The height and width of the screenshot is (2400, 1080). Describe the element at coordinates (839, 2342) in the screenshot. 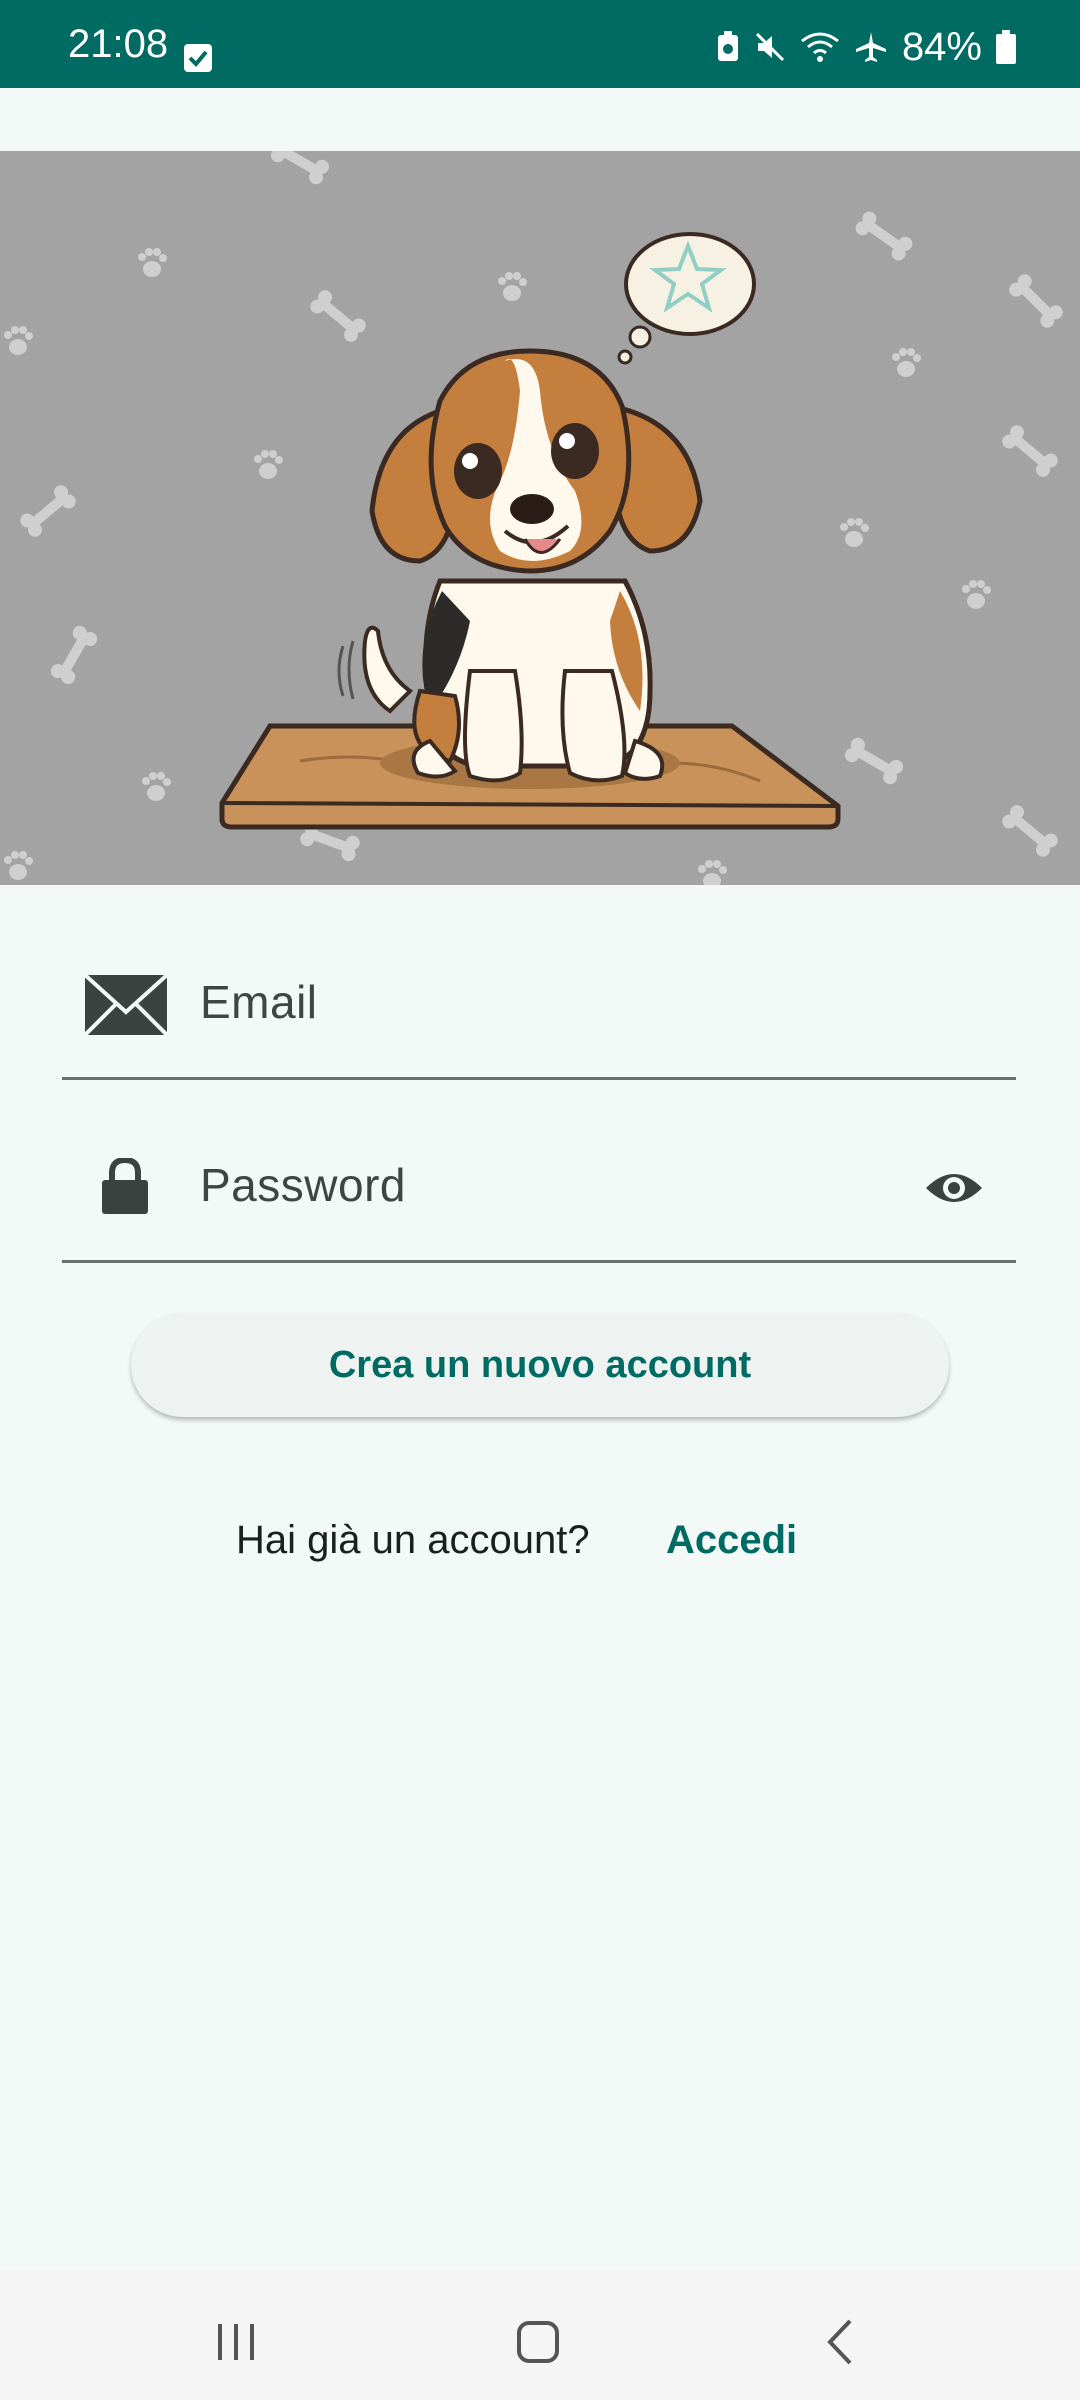

I see `back-icon` at that location.